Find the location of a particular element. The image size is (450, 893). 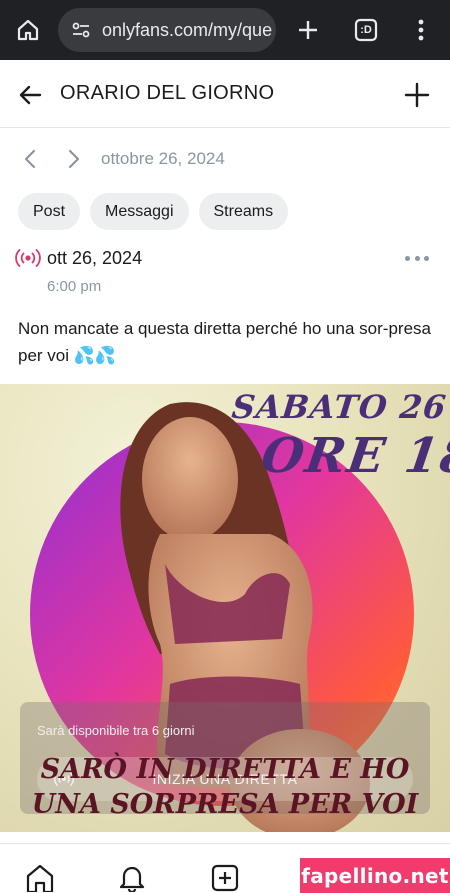

new-tab-icon is located at coordinates (308, 30).